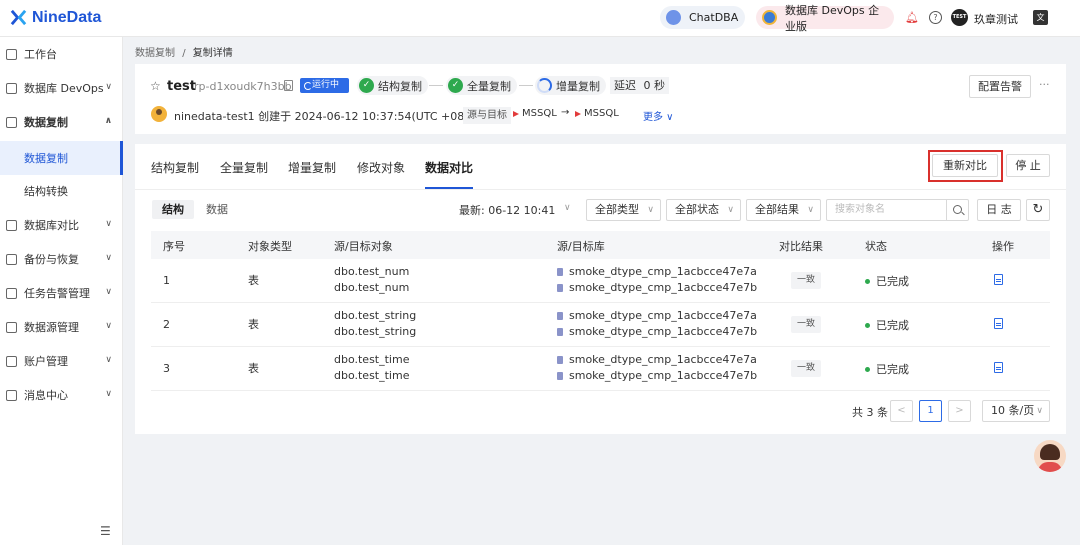 The width and height of the screenshot is (1080, 545). I want to click on help-icon: ?, so click(935, 17).